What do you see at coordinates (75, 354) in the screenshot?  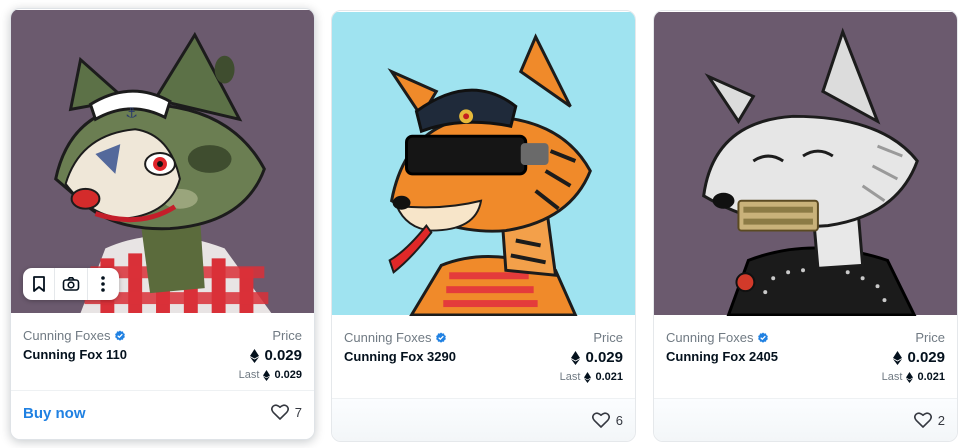 I see `token-name: Cunning Fox 110` at bounding box center [75, 354].